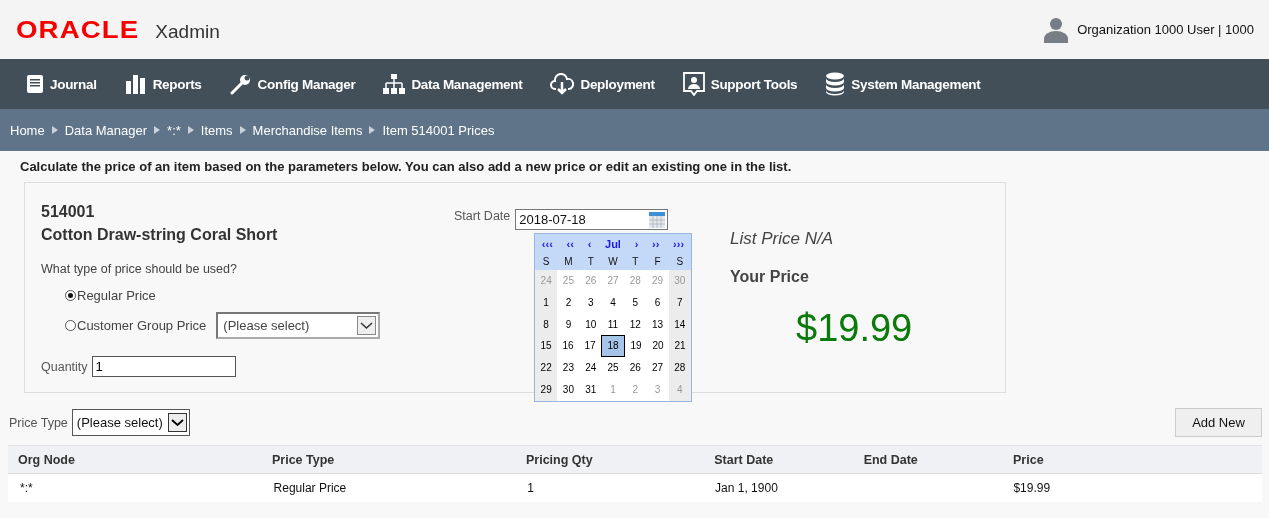  Describe the element at coordinates (240, 84) in the screenshot. I see `wrench-icon` at that location.